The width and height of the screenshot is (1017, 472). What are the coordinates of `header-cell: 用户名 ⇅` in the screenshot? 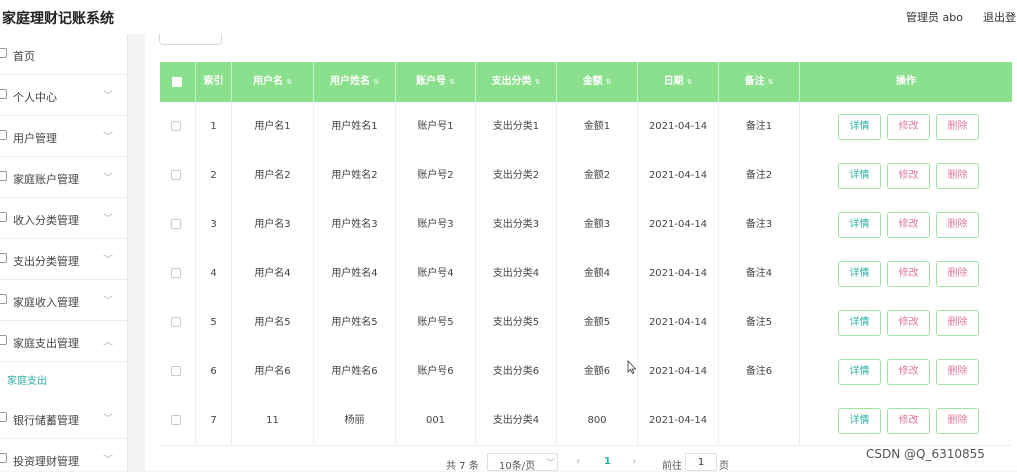 It's located at (273, 82).